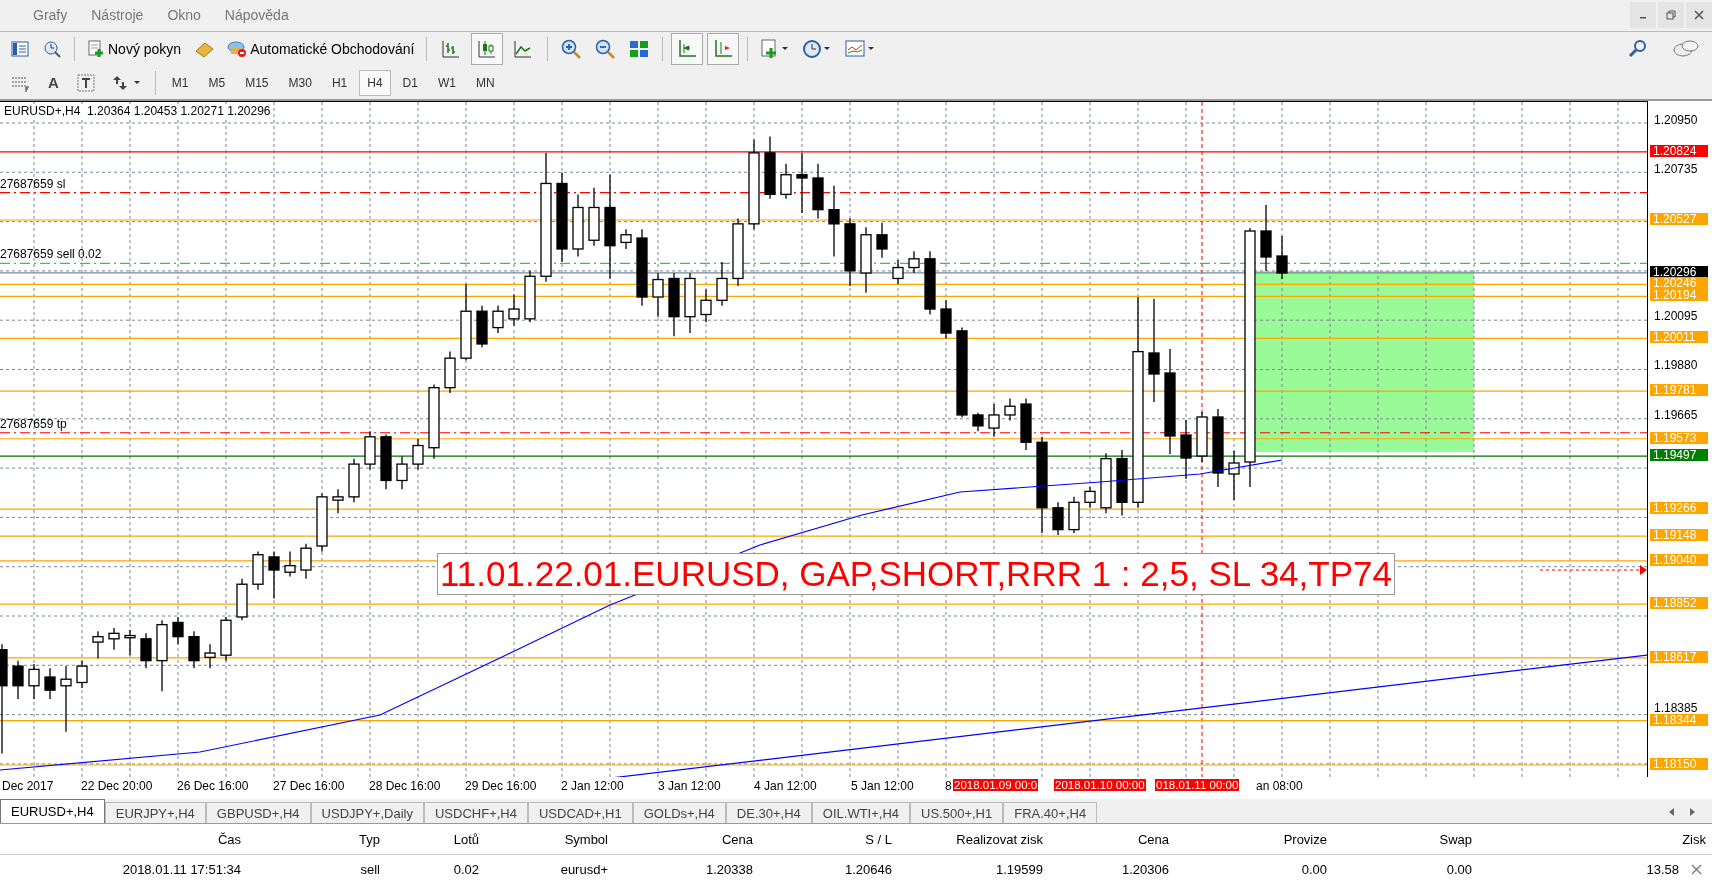  What do you see at coordinates (51, 254) in the screenshot?
I see `order-line-label: 27687659 sell 0.02` at bounding box center [51, 254].